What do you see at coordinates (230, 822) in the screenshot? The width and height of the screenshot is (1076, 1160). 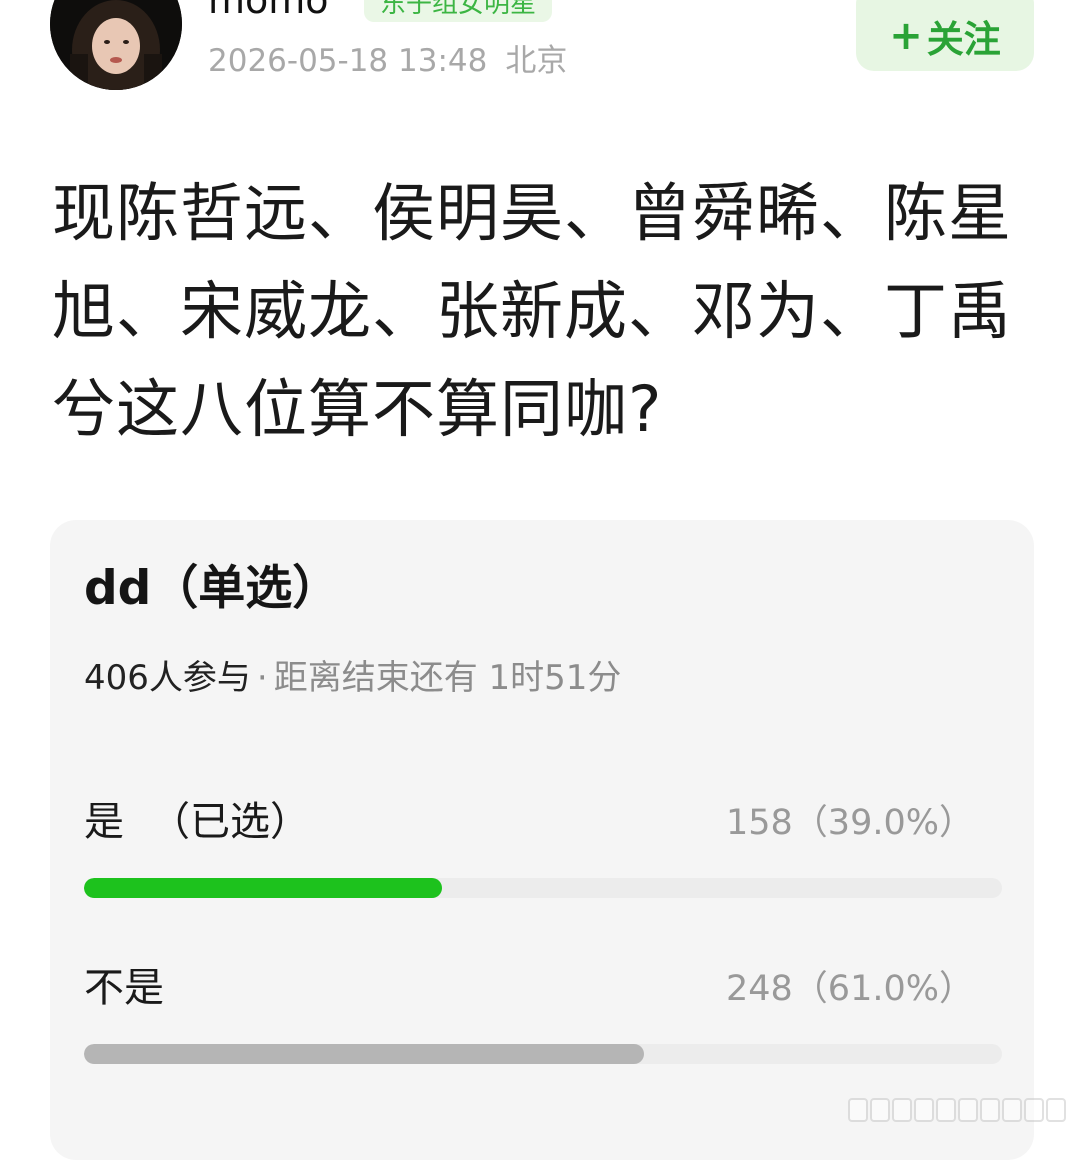 I see `selected-tag: （已选）` at bounding box center [230, 822].